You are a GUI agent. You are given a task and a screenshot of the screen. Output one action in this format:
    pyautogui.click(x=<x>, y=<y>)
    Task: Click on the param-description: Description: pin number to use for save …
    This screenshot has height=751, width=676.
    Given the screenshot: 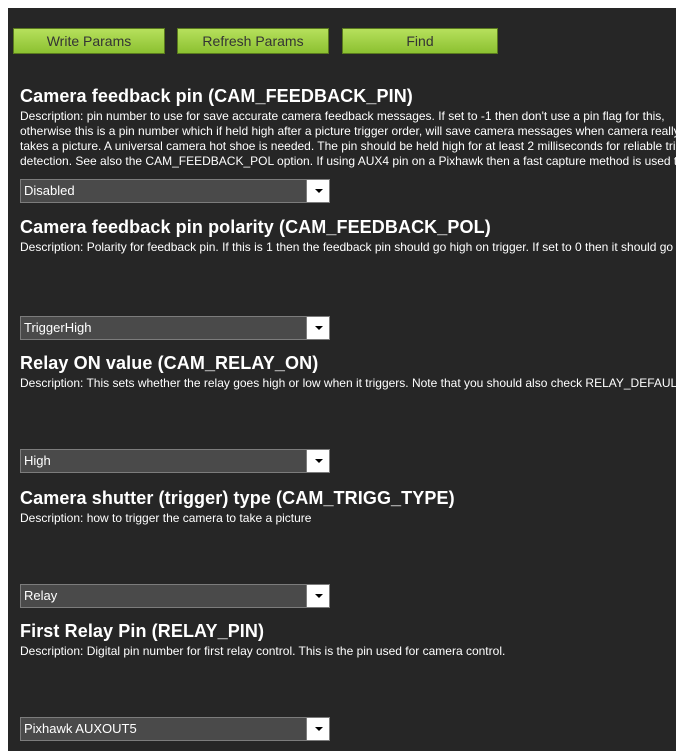 What is the action you would take?
    pyautogui.click(x=348, y=140)
    